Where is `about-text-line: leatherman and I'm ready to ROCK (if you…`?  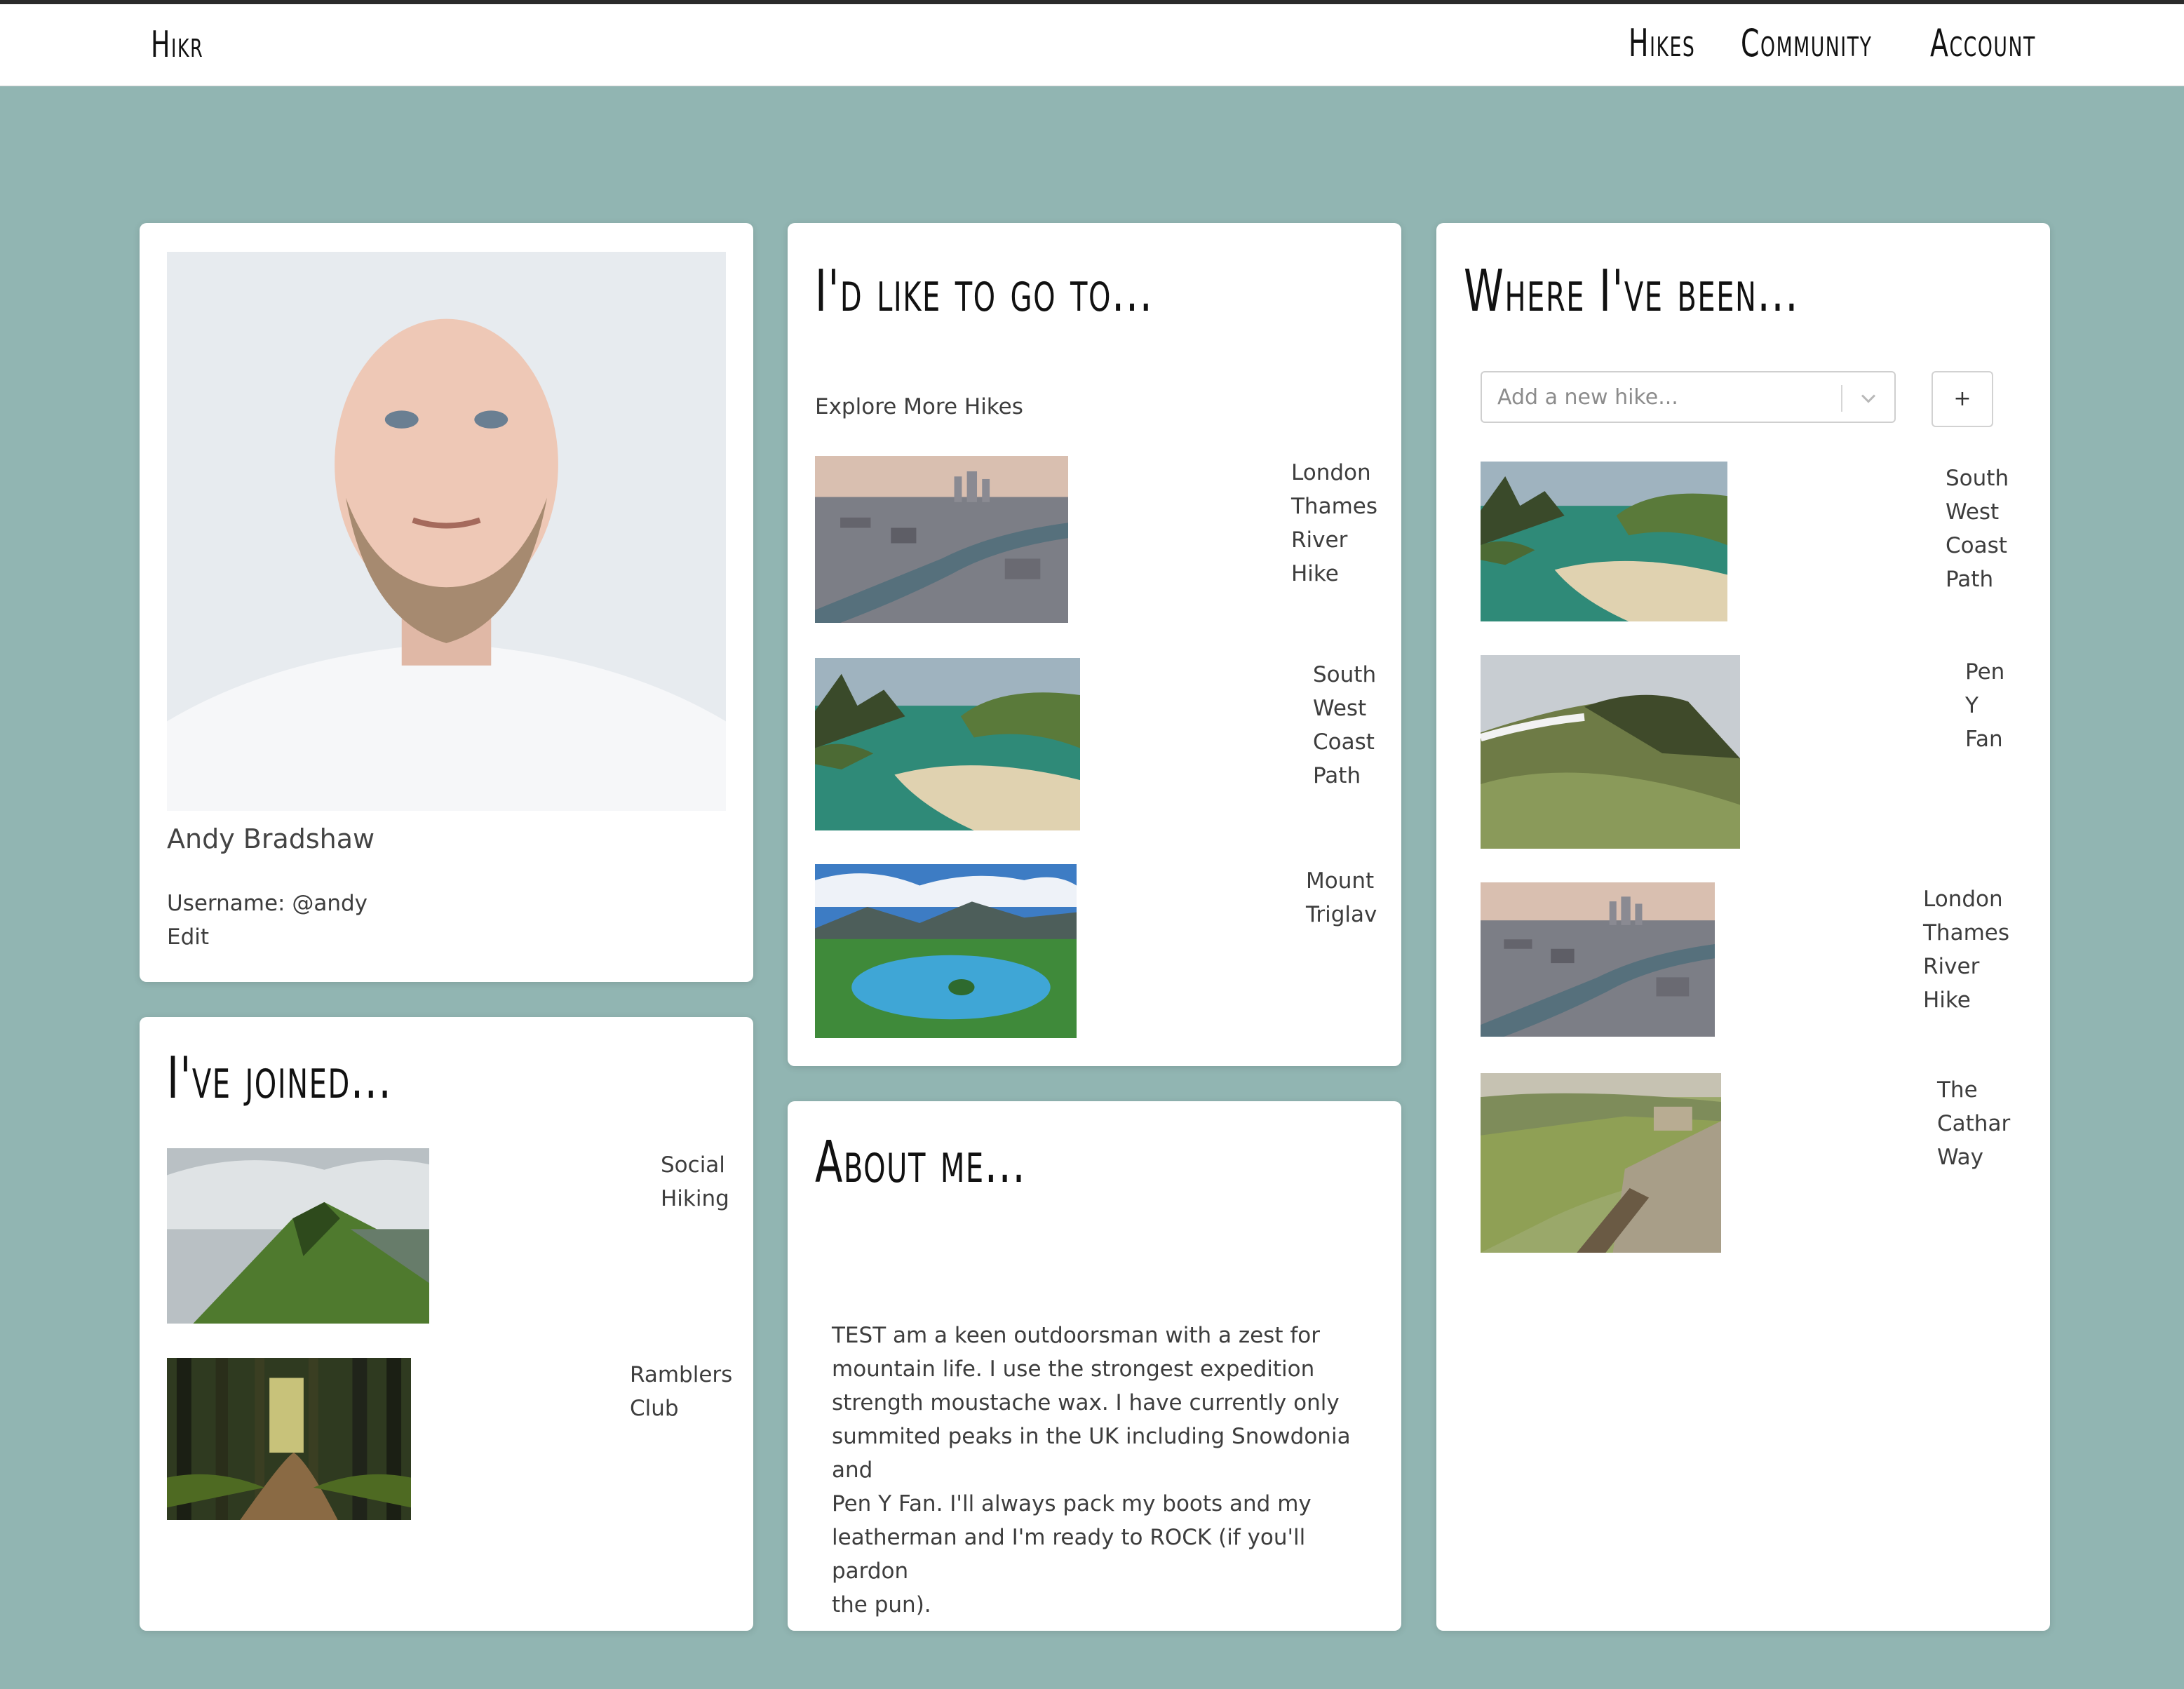
about-text-line: leatherman and I'm ready to ROCK (if you… is located at coordinates (1069, 1554).